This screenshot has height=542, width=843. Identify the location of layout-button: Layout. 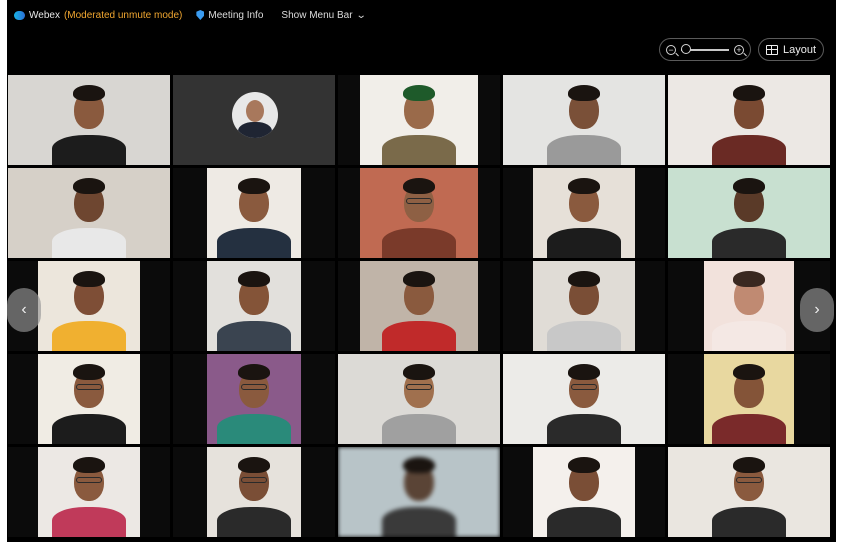
(791, 49).